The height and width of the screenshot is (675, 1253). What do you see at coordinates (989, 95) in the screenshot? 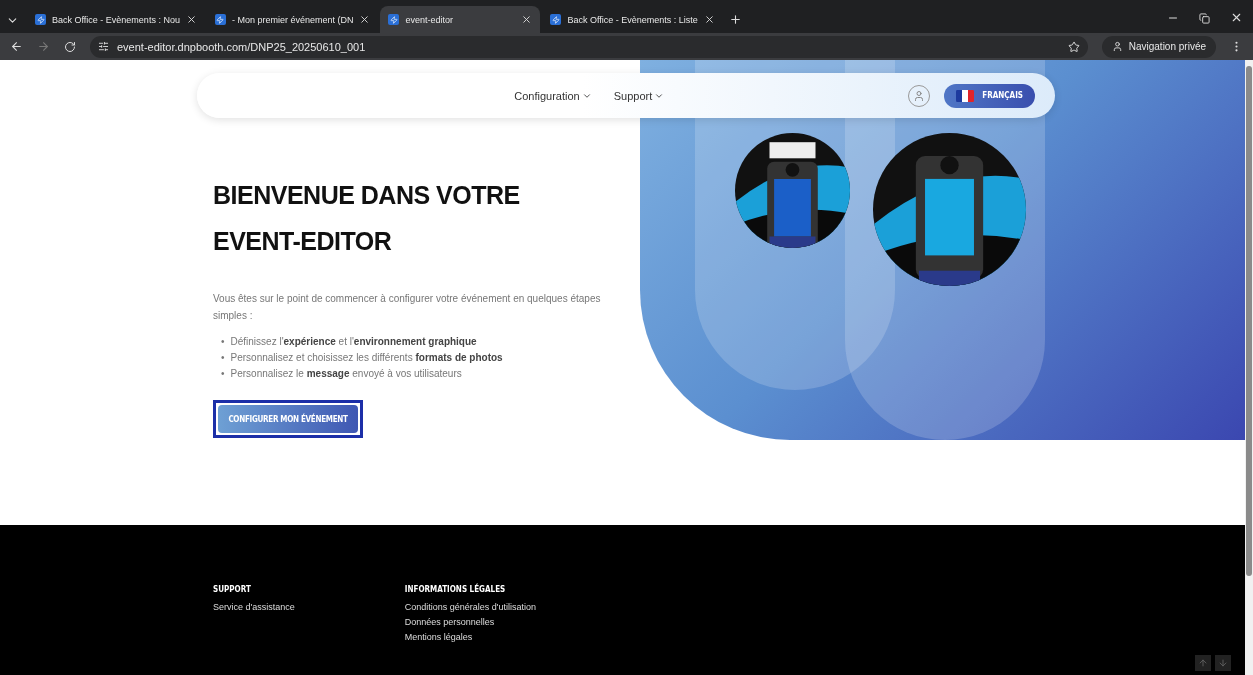
I see `language-button: FRANÇAIS` at bounding box center [989, 95].